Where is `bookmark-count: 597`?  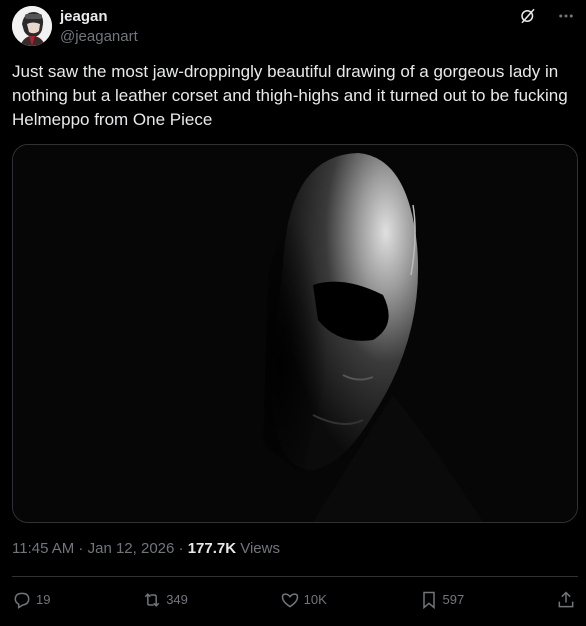
bookmark-count: 597 is located at coordinates (453, 599).